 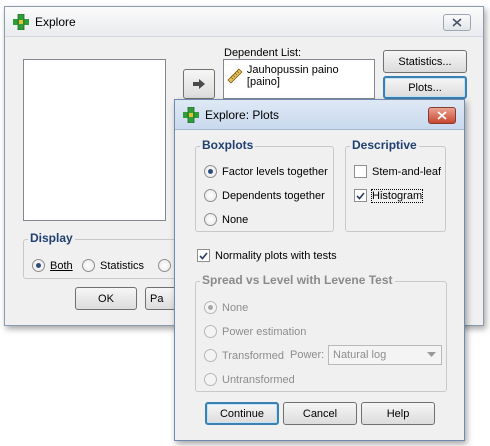 What do you see at coordinates (244, 22) in the screenshot?
I see `explore-title-bar: Explore` at bounding box center [244, 22].